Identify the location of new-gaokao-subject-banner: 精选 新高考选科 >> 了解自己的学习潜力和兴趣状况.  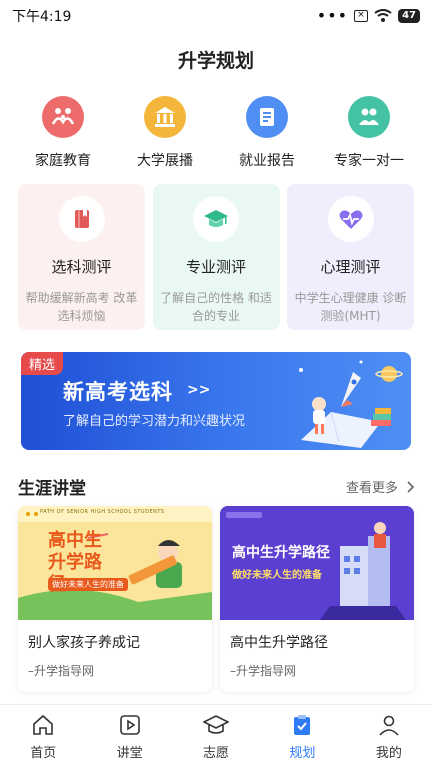
(216, 401).